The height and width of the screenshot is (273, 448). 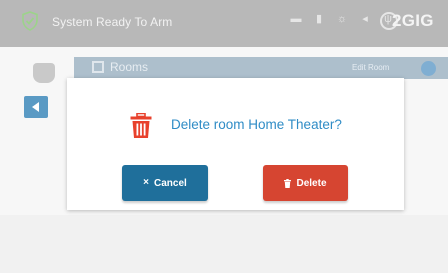 What do you see at coordinates (288, 183) in the screenshot?
I see `trash-small-icon` at bounding box center [288, 183].